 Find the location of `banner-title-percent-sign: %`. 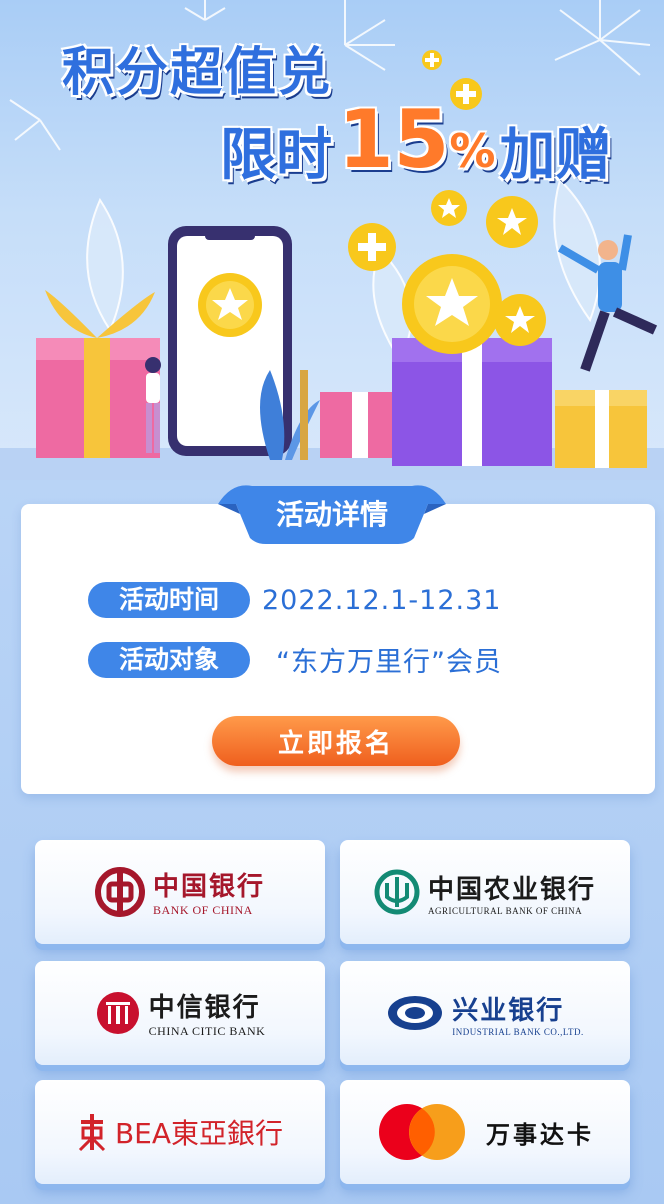

banner-title-percent-sign: % is located at coordinates (472, 151).